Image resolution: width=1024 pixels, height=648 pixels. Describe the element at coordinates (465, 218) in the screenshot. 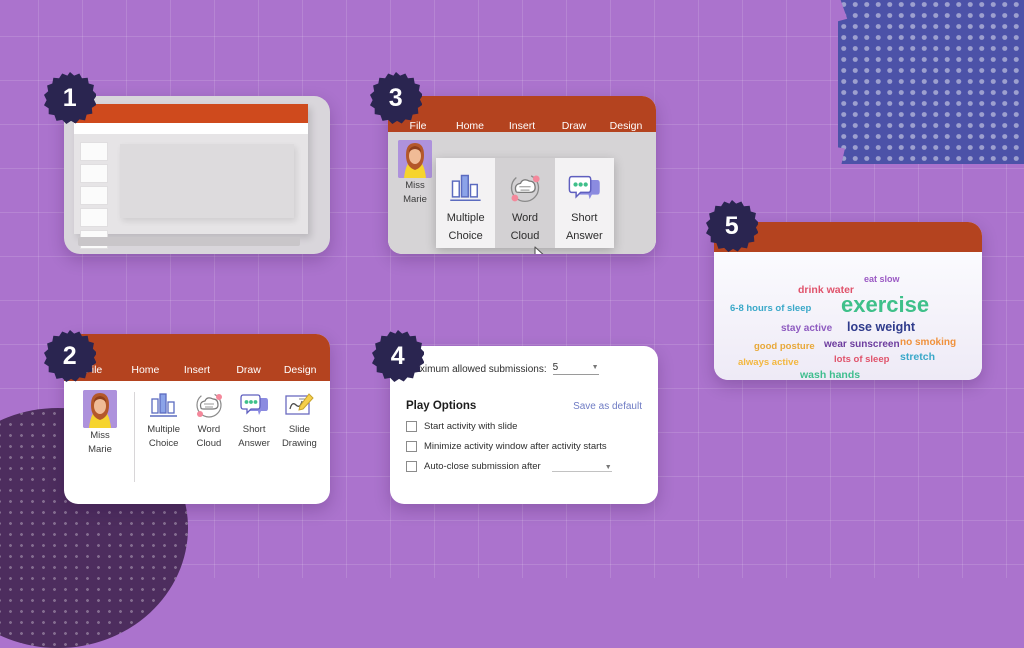

I see `zoom-tool-label-line1: Multiple` at that location.